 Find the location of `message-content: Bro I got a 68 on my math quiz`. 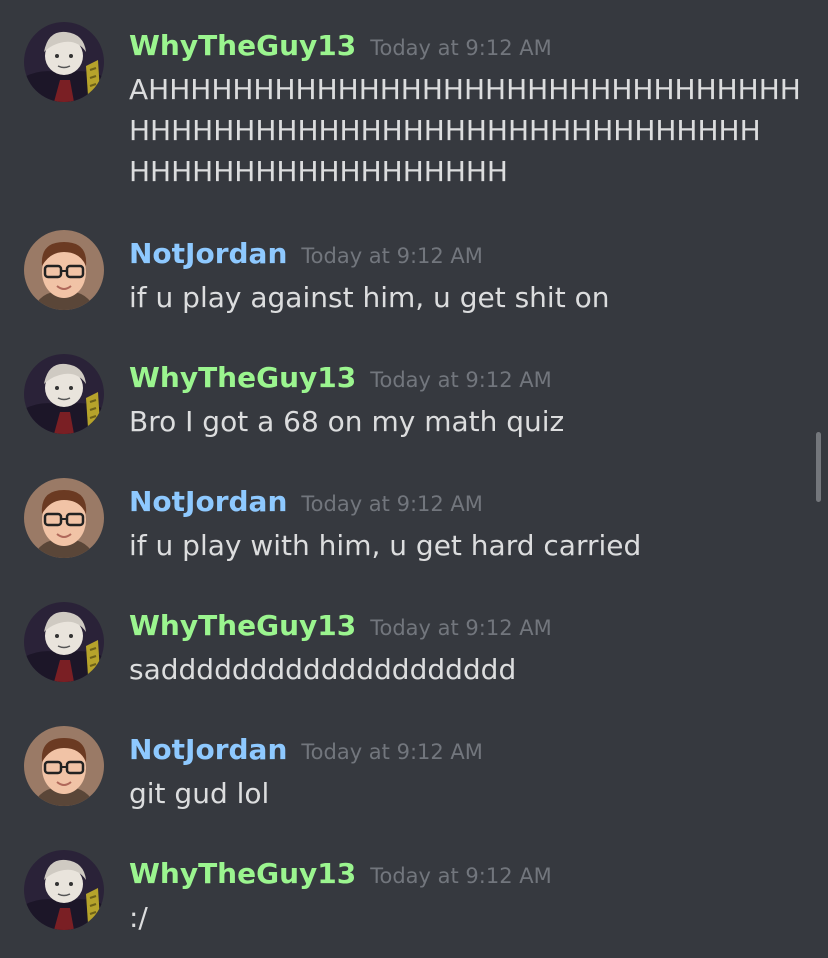

message-content: Bro I got a 68 on my math quiz is located at coordinates (347, 421).